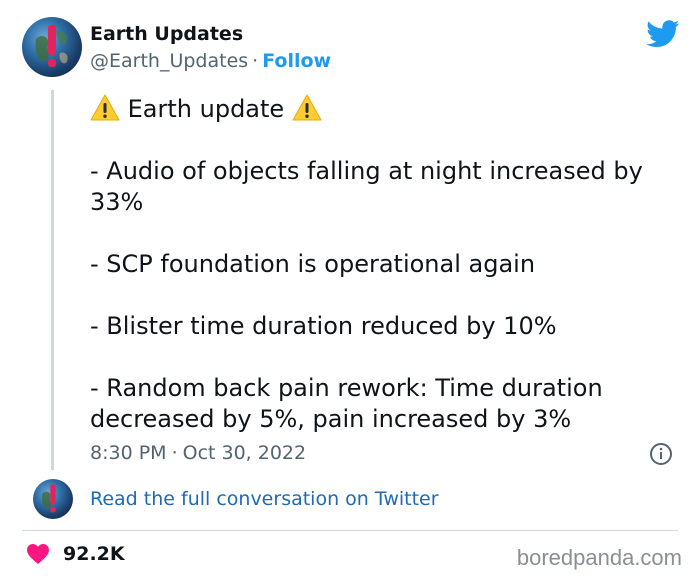 The image size is (700, 583). What do you see at coordinates (244, 453) in the screenshot?
I see `tweet-date: Oct 30, 2022` at bounding box center [244, 453].